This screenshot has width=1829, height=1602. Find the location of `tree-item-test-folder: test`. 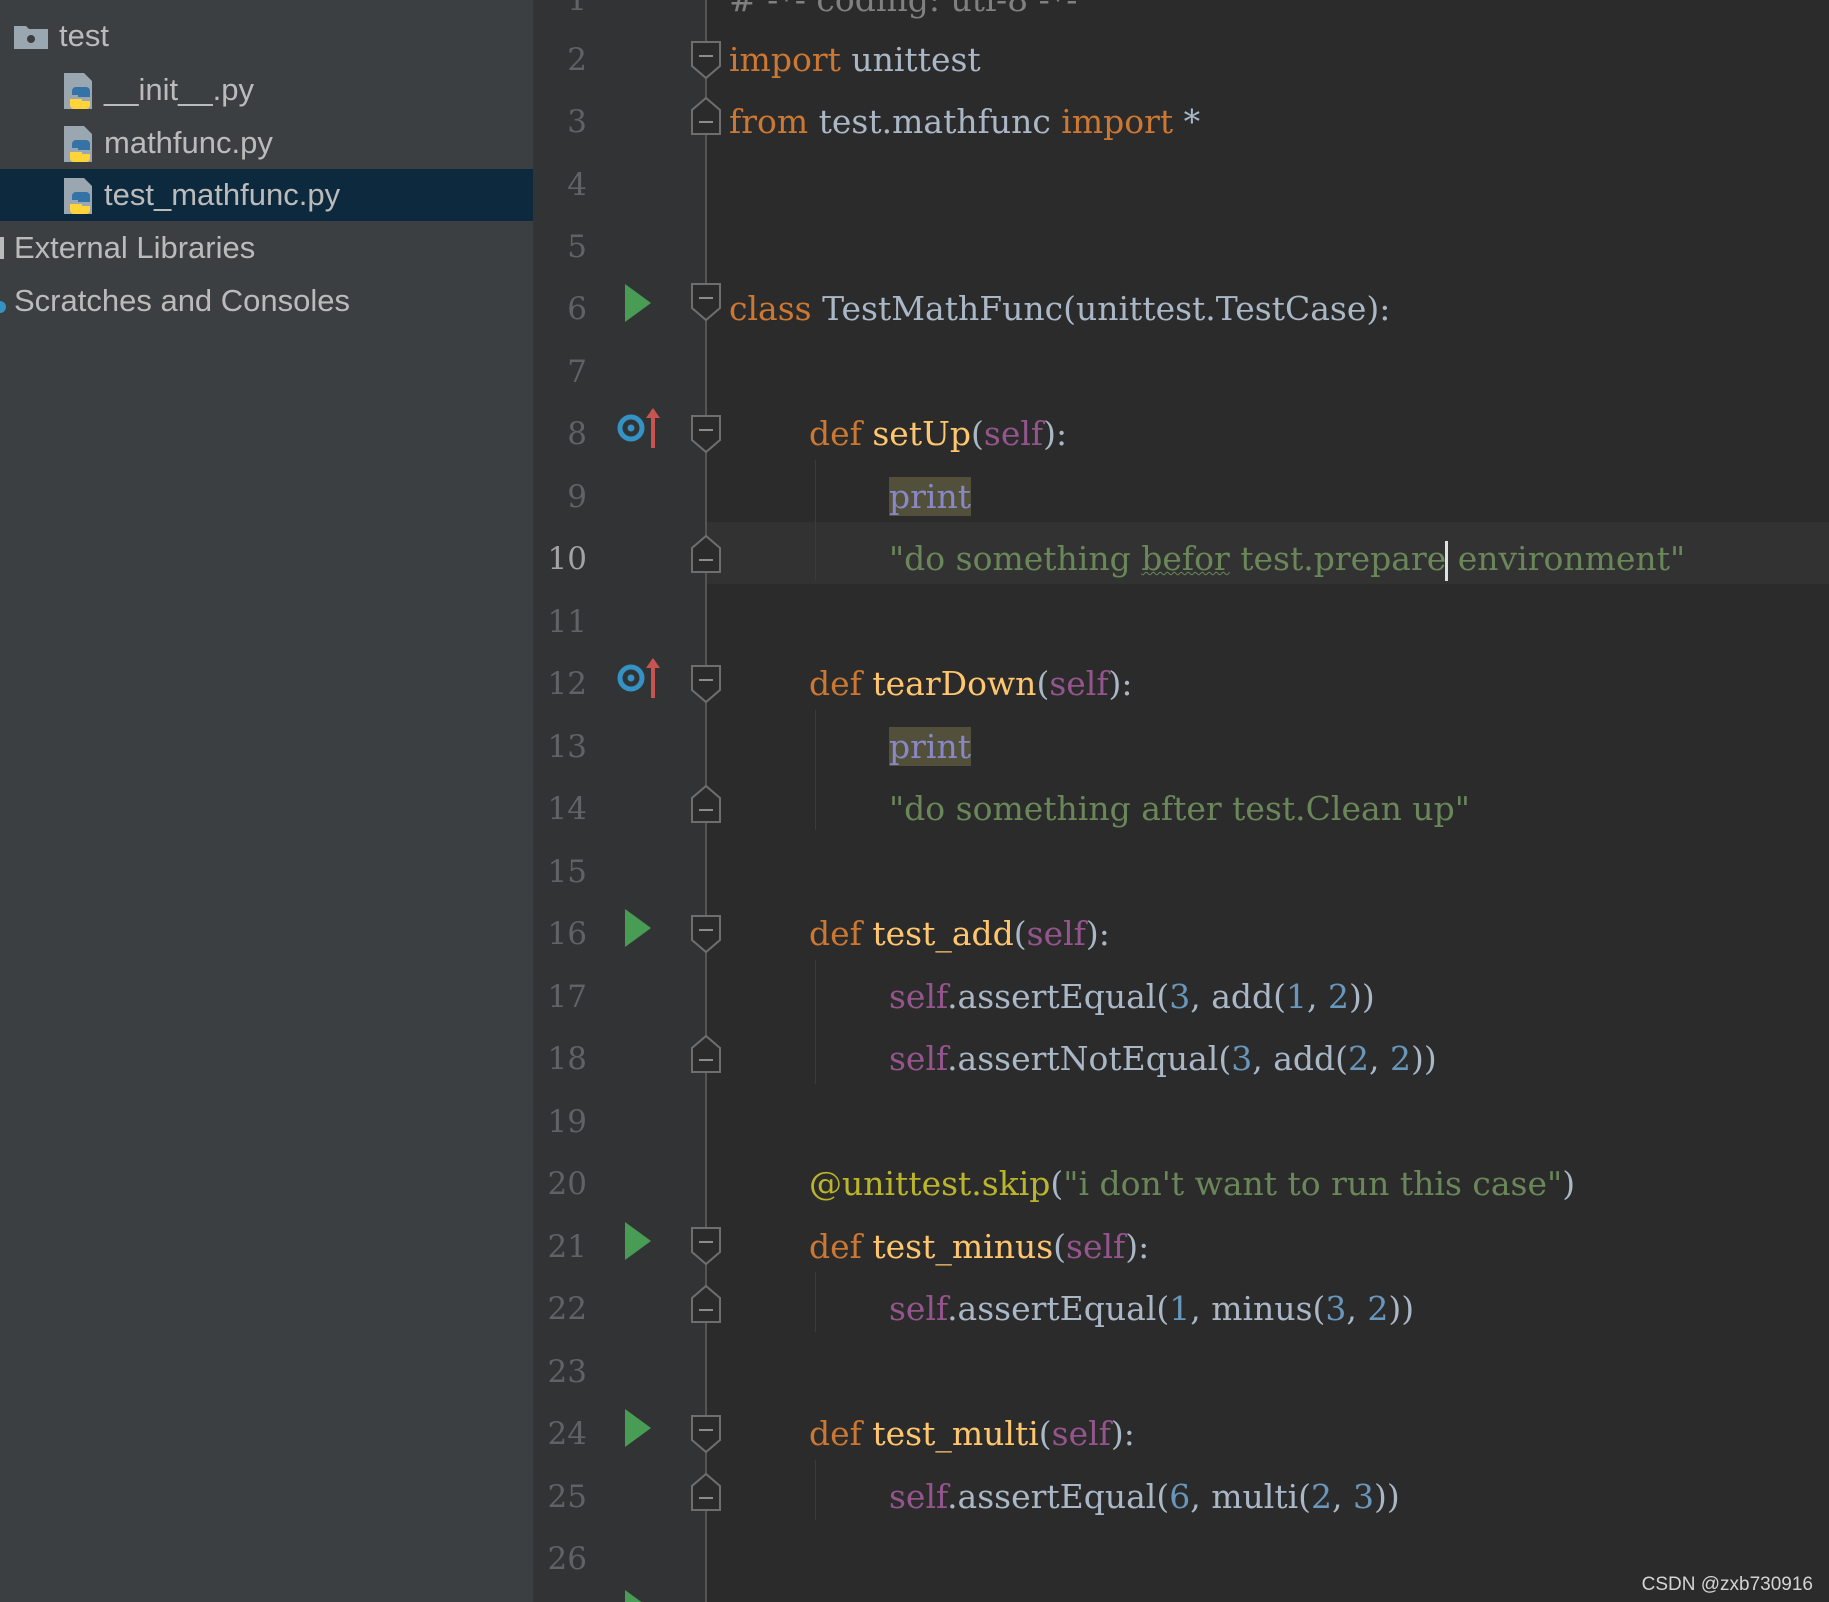

tree-item-test-folder: test is located at coordinates (266, 36).